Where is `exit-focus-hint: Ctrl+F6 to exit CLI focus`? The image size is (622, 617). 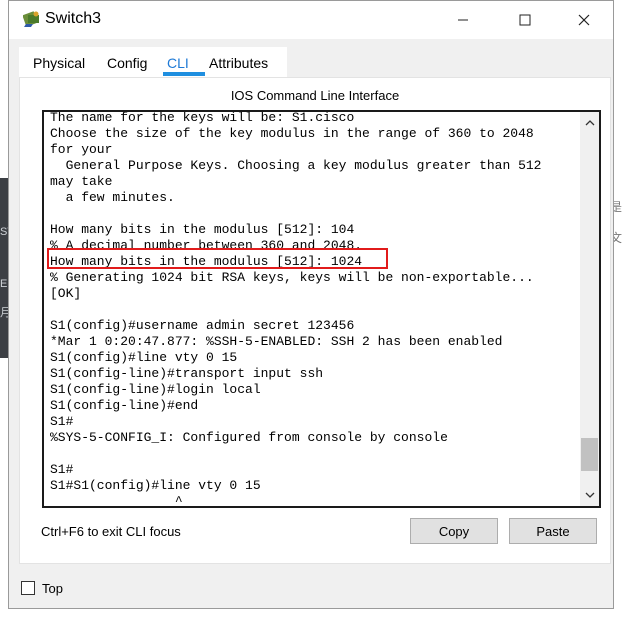 exit-focus-hint: Ctrl+F6 to exit CLI focus is located at coordinates (111, 531).